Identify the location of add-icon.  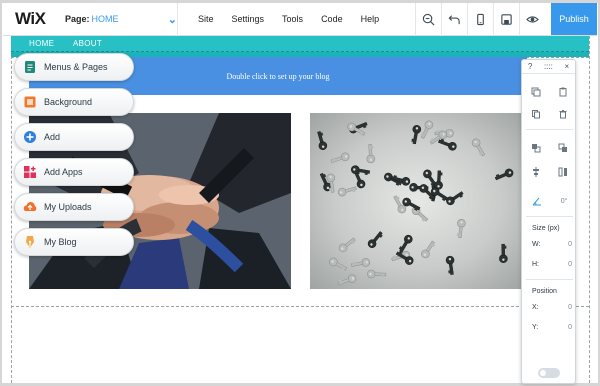
(30, 137).